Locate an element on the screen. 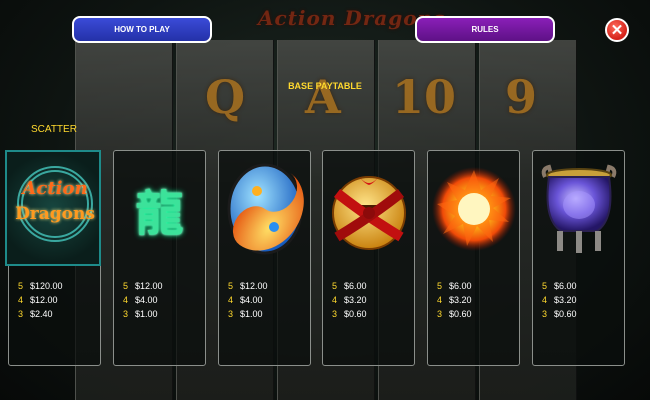 This screenshot has width=650, height=400. background-reel-letter: Q is located at coordinates (225, 97).